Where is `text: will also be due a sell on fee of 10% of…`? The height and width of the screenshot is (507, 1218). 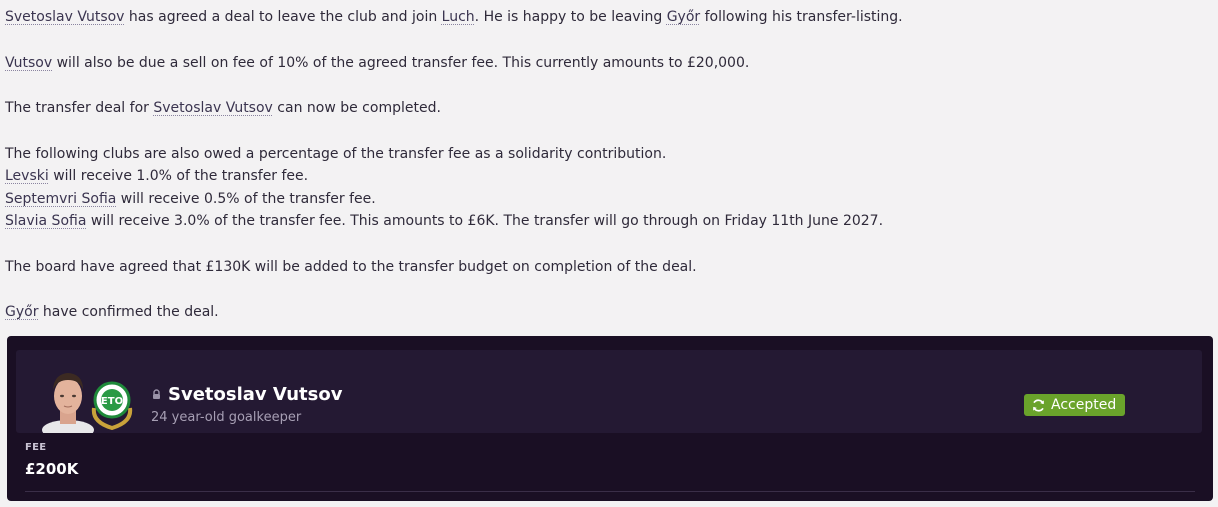 text: will also be due a sell on fee of 10% of… is located at coordinates (401, 62).